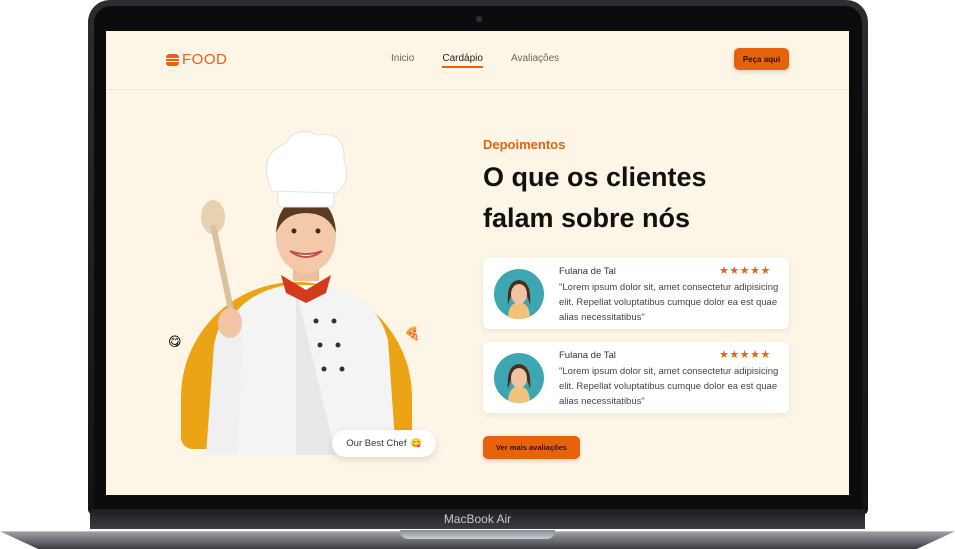 Image resolution: width=955 pixels, height=549 pixels. What do you see at coordinates (524, 144) in the screenshot?
I see `section-eyebrow: Depoimentos` at bounding box center [524, 144].